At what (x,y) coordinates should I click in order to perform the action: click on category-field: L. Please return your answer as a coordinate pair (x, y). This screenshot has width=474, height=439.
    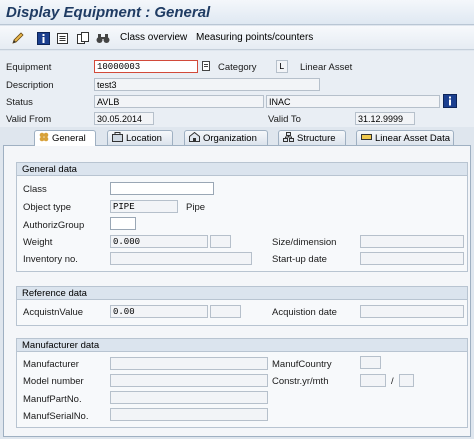
    Looking at the image, I should click on (282, 66).